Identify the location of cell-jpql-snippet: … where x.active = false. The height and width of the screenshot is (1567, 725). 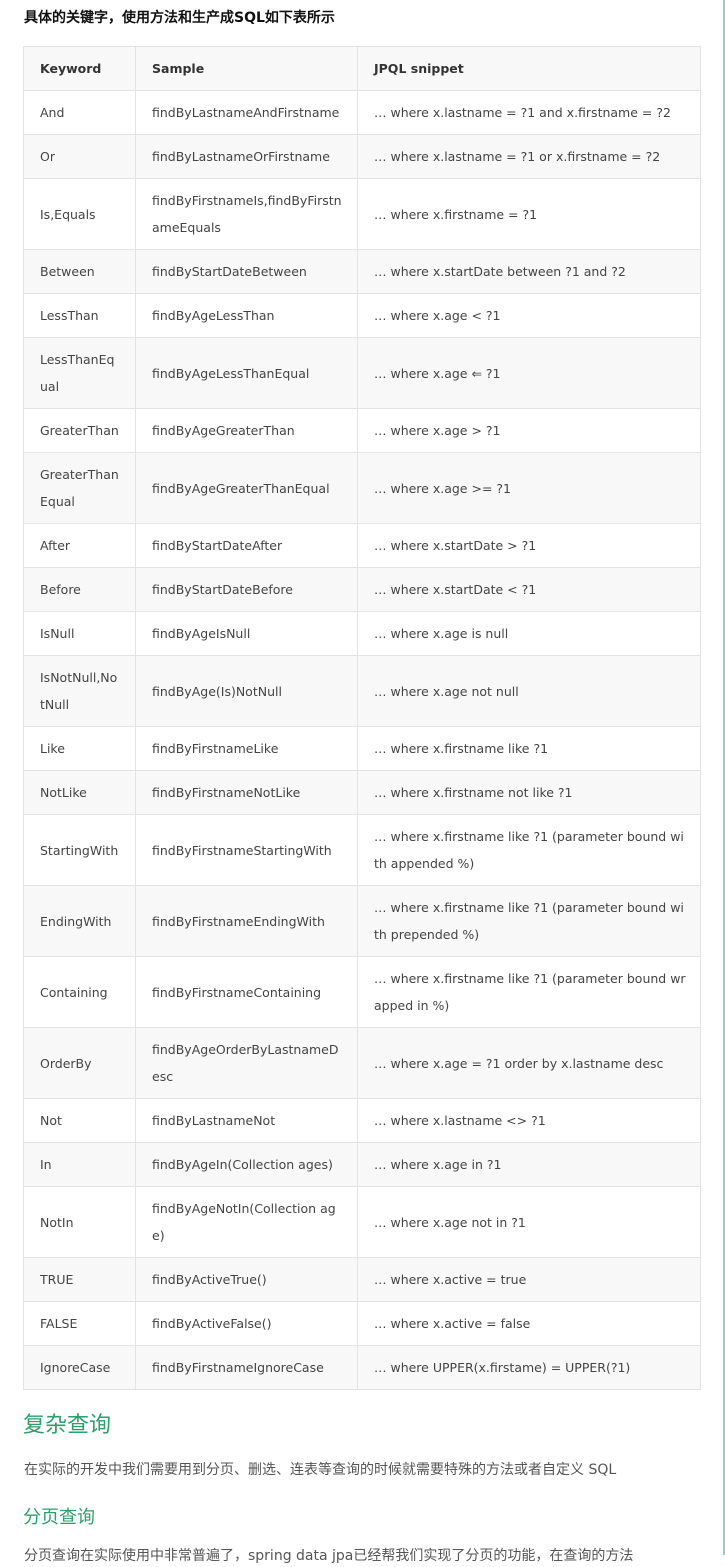
(529, 1323).